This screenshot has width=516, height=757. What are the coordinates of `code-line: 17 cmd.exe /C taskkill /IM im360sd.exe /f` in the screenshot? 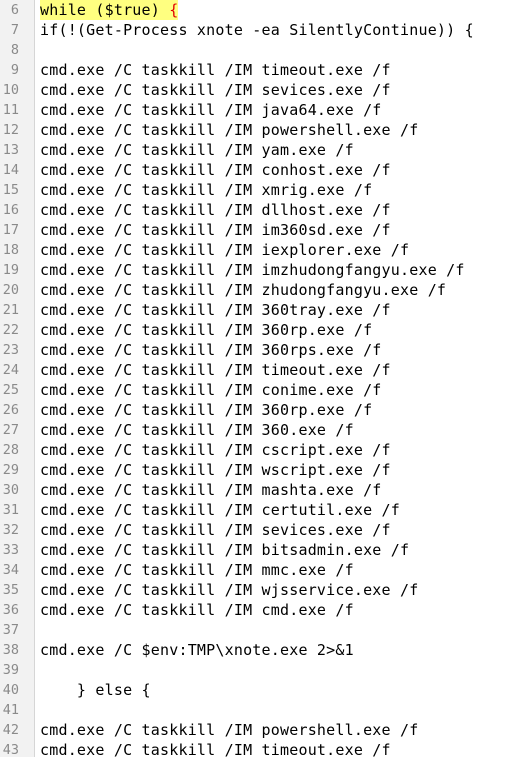 It's located at (258, 230).